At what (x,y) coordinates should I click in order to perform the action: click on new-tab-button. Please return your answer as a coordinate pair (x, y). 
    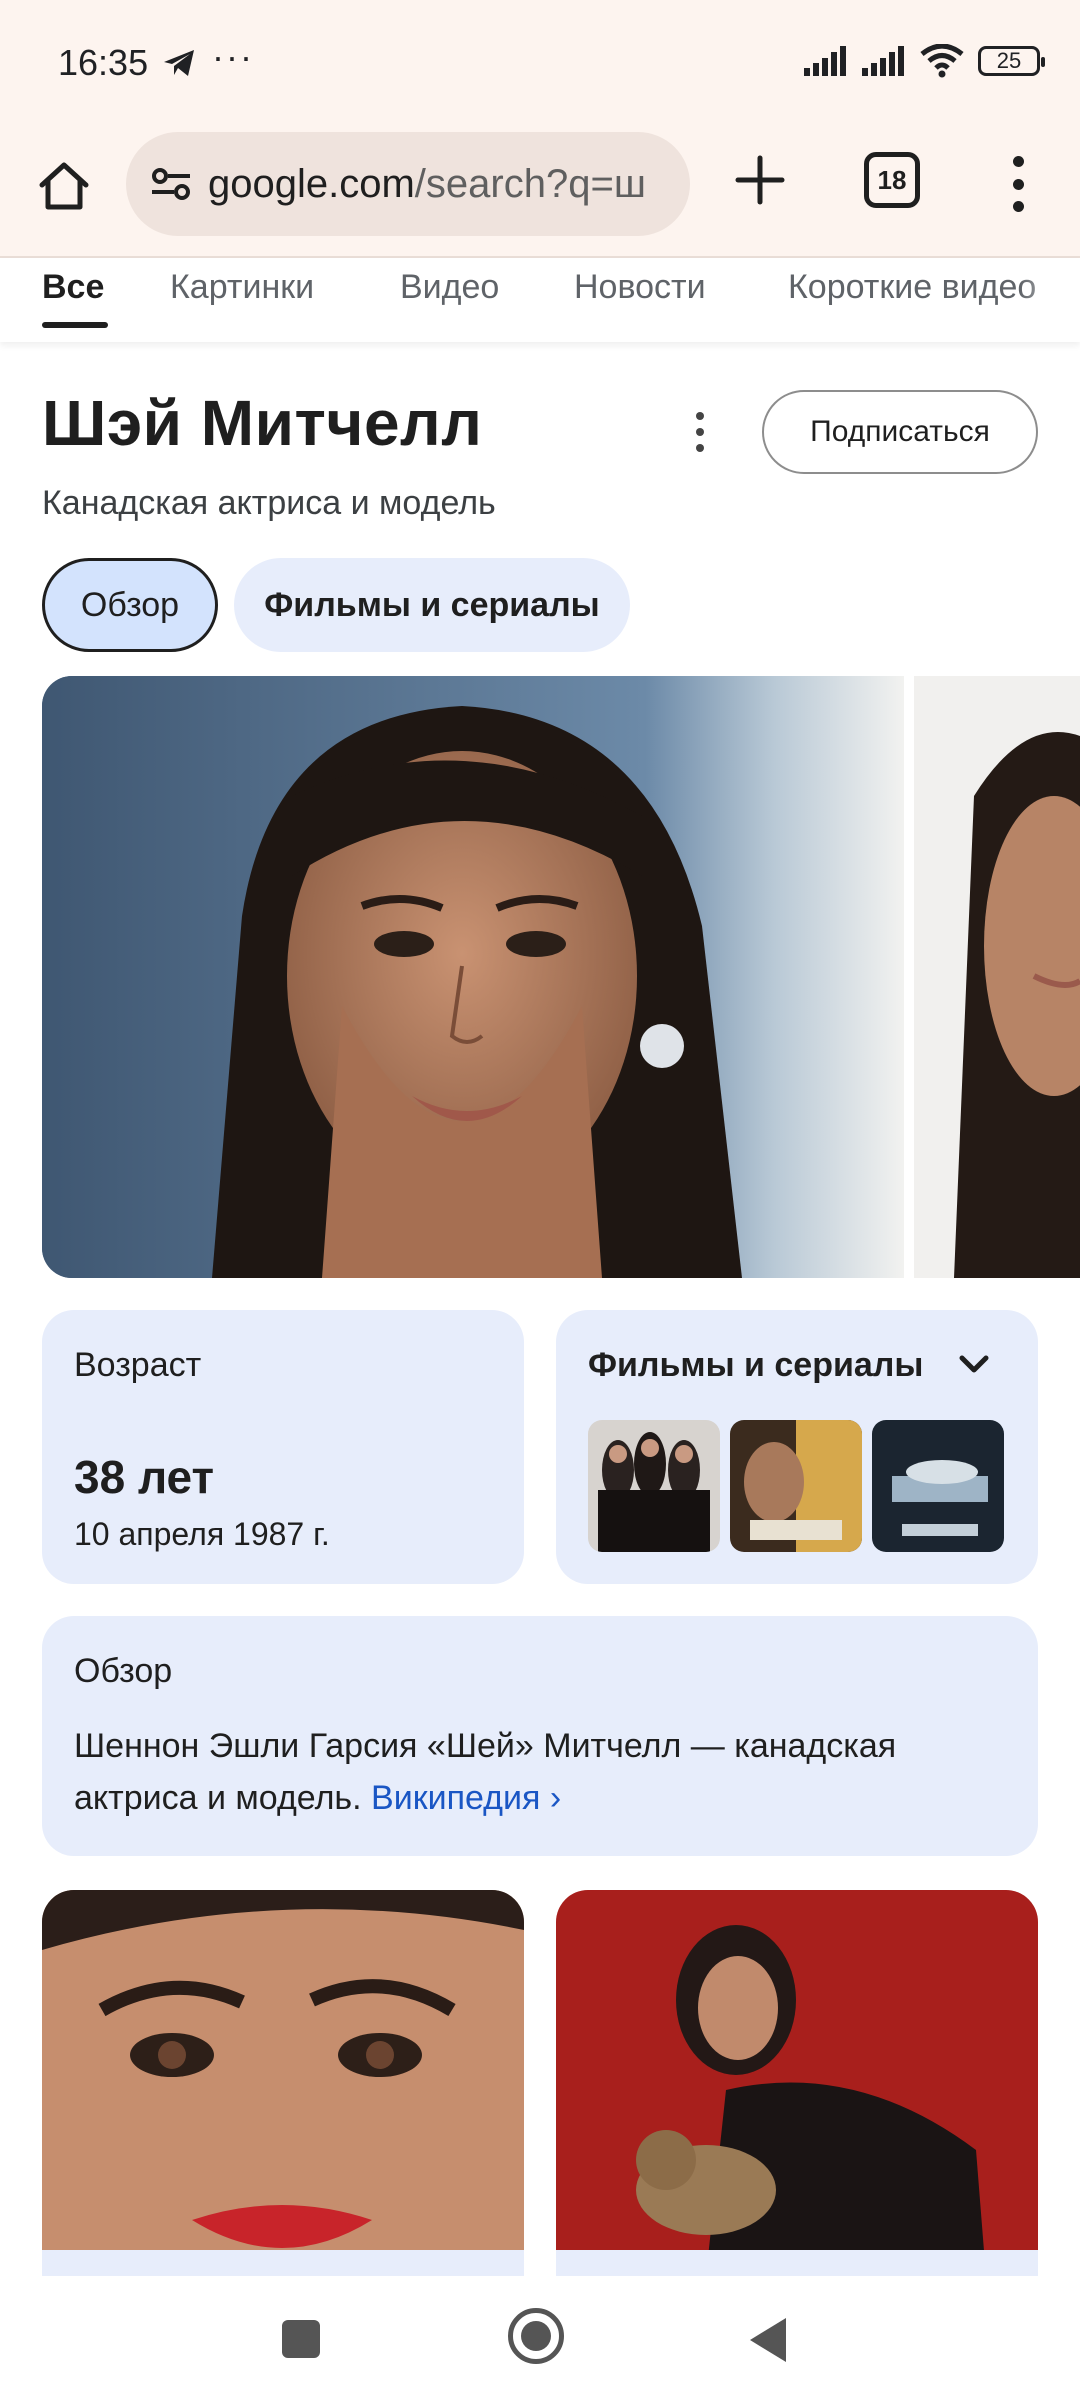
    Looking at the image, I should click on (760, 180).